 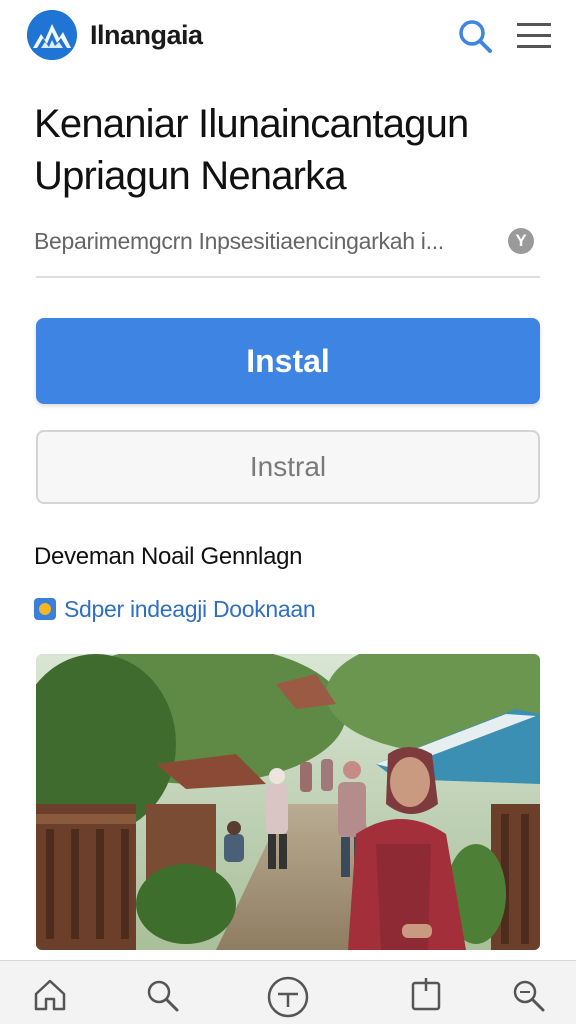 I want to click on brand-logo-icon, so click(x=52, y=35).